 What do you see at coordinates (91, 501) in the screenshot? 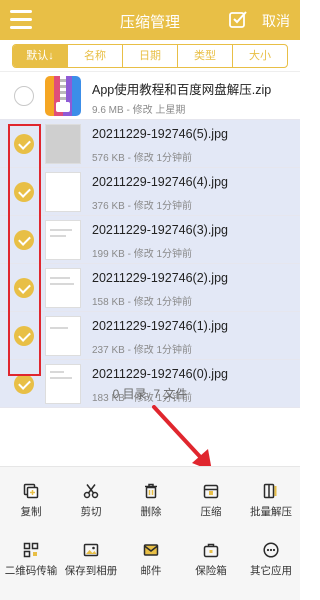
I see `cut-button: 剪切` at bounding box center [91, 501].